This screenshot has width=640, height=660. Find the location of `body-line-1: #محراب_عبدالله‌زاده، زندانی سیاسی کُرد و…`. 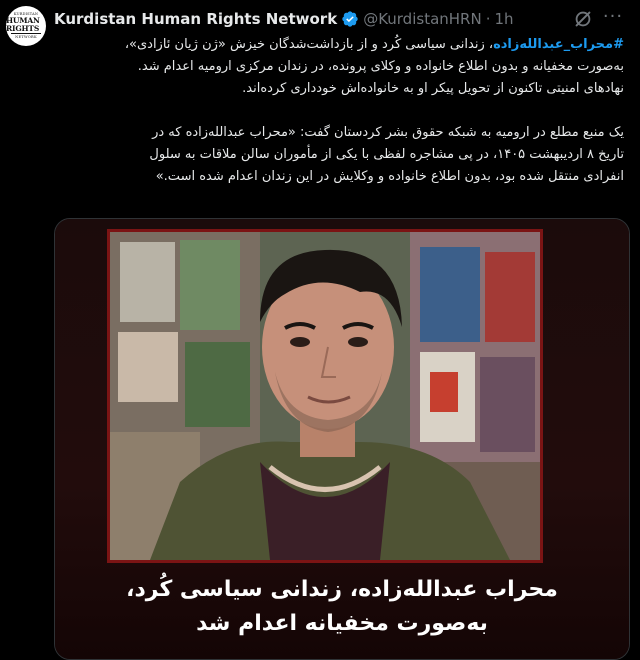

body-line-1: #محراب_عبدالله‌زاده، زندانی سیاسی کُرد و… is located at coordinates (339, 45).